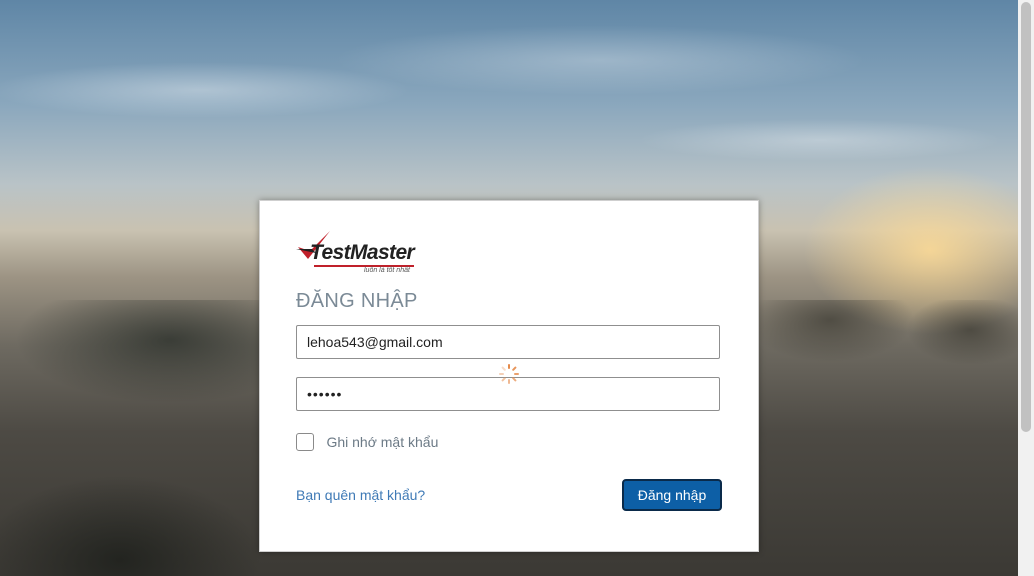 Image resolution: width=1034 pixels, height=576 pixels. What do you see at coordinates (508, 342) in the screenshot?
I see `email-input` at bounding box center [508, 342].